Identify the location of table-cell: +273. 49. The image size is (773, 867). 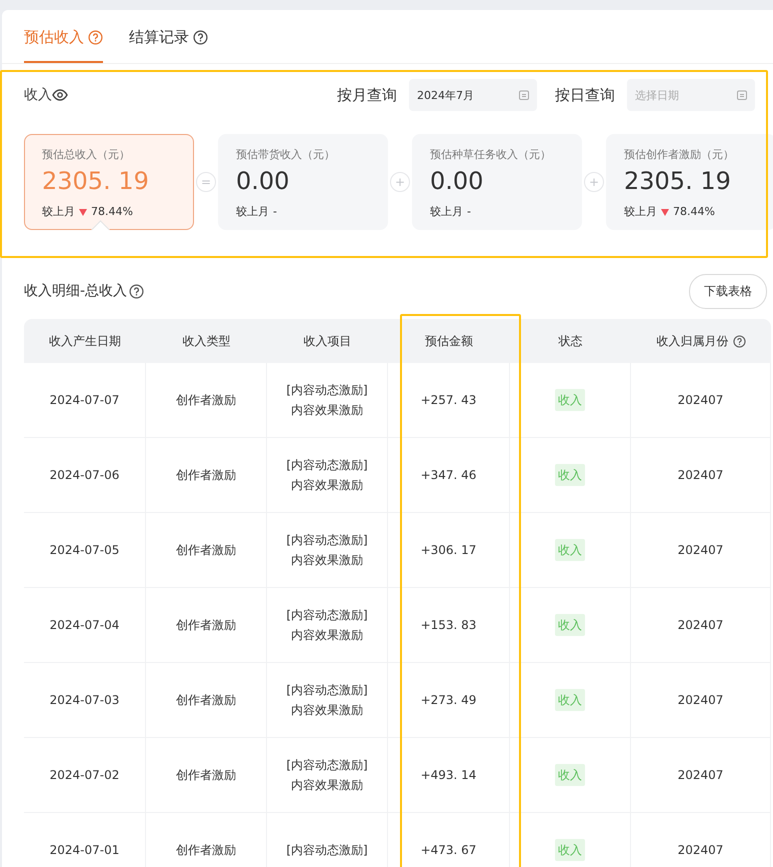
(449, 700).